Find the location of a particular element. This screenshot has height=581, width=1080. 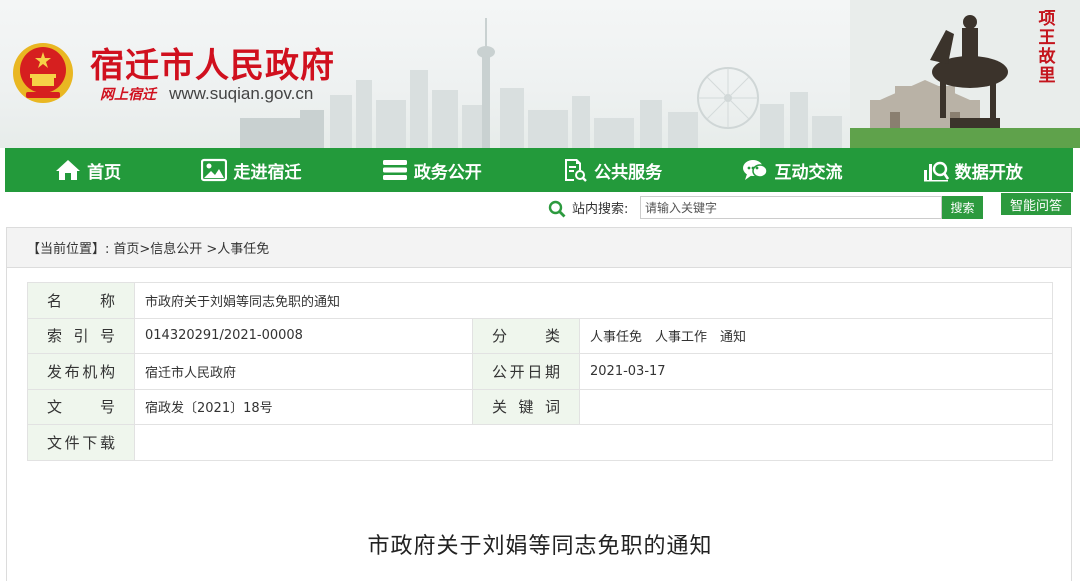

index-value: 014320291/2021-00008 is located at coordinates (303, 335).